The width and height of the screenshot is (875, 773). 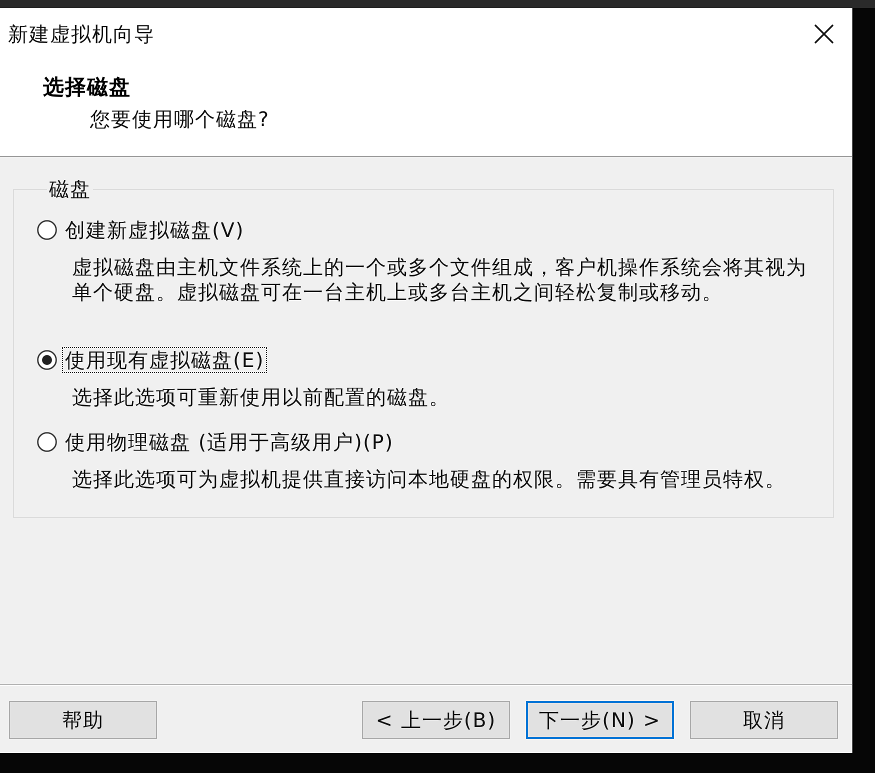 What do you see at coordinates (47, 360) in the screenshot?
I see `radio-selected-icon` at bounding box center [47, 360].